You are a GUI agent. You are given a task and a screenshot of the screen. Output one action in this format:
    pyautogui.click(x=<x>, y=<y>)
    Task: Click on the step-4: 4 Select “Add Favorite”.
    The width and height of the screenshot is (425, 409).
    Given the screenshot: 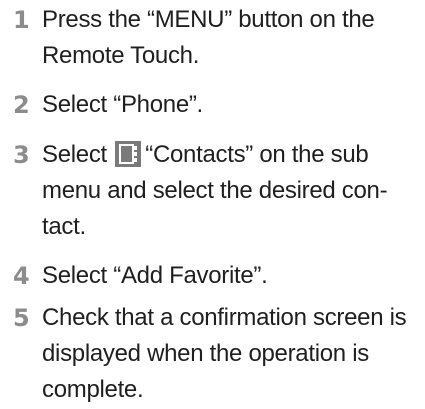 What is the action you would take?
    pyautogui.click(x=212, y=276)
    